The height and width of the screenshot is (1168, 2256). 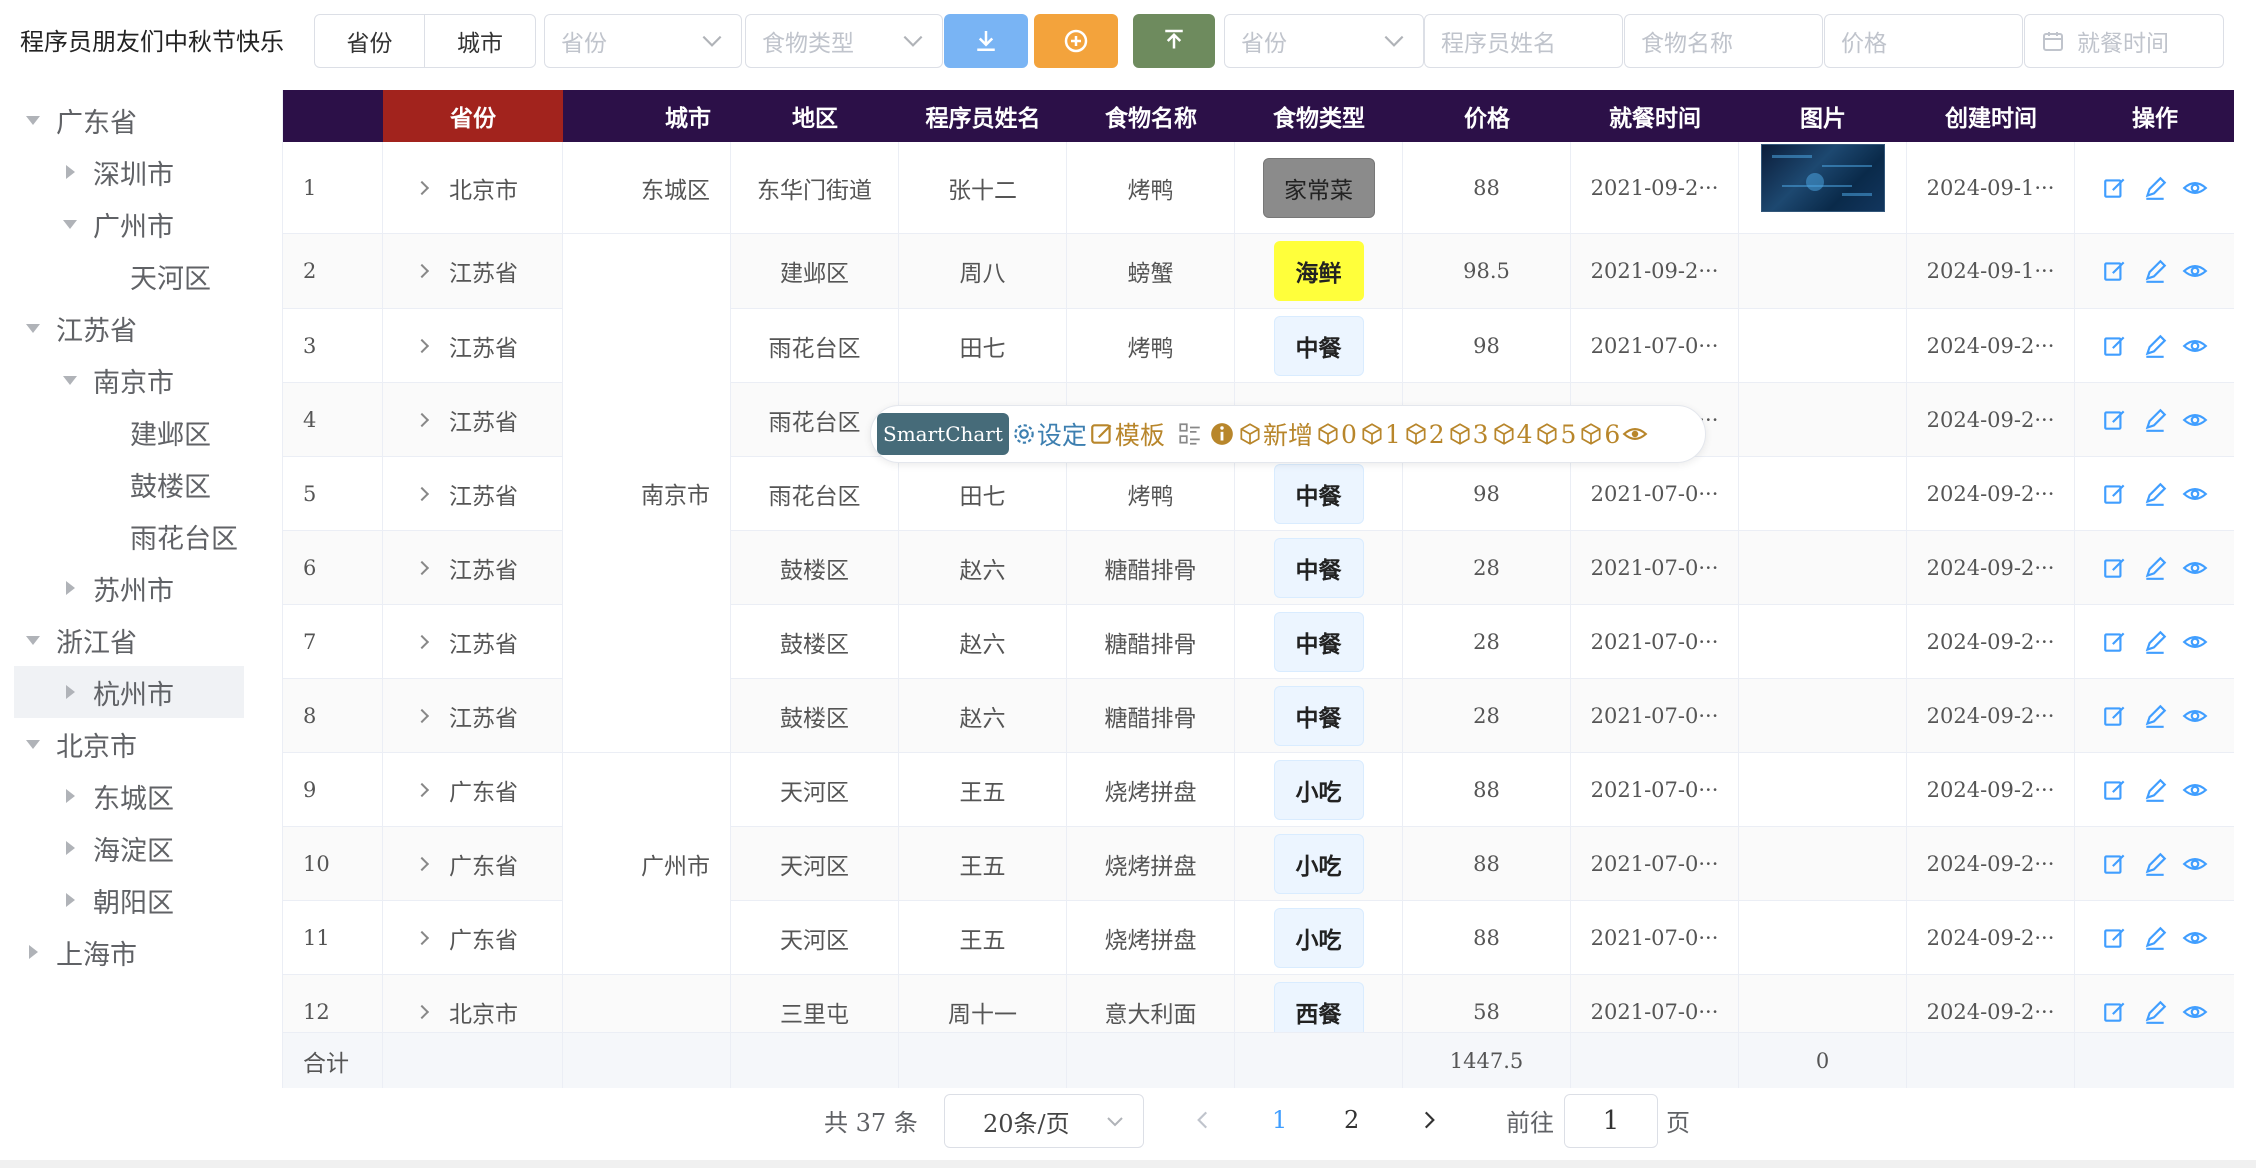 I want to click on prev-page-button, so click(x=1203, y=1120).